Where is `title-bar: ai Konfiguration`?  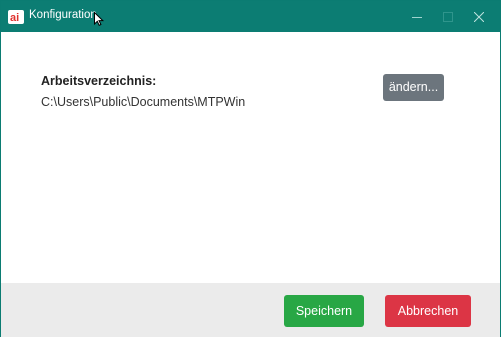
title-bar: ai Konfiguration is located at coordinates (250, 16).